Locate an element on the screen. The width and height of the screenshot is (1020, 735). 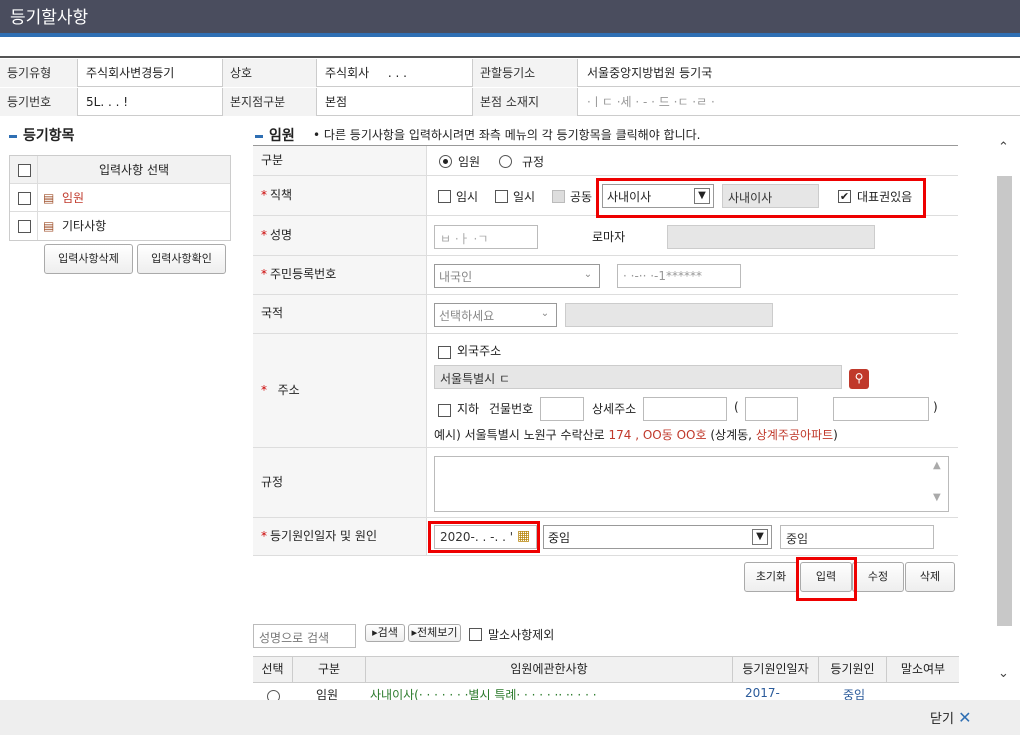
scroll-down-icon: ▼ is located at coordinates (937, 497).